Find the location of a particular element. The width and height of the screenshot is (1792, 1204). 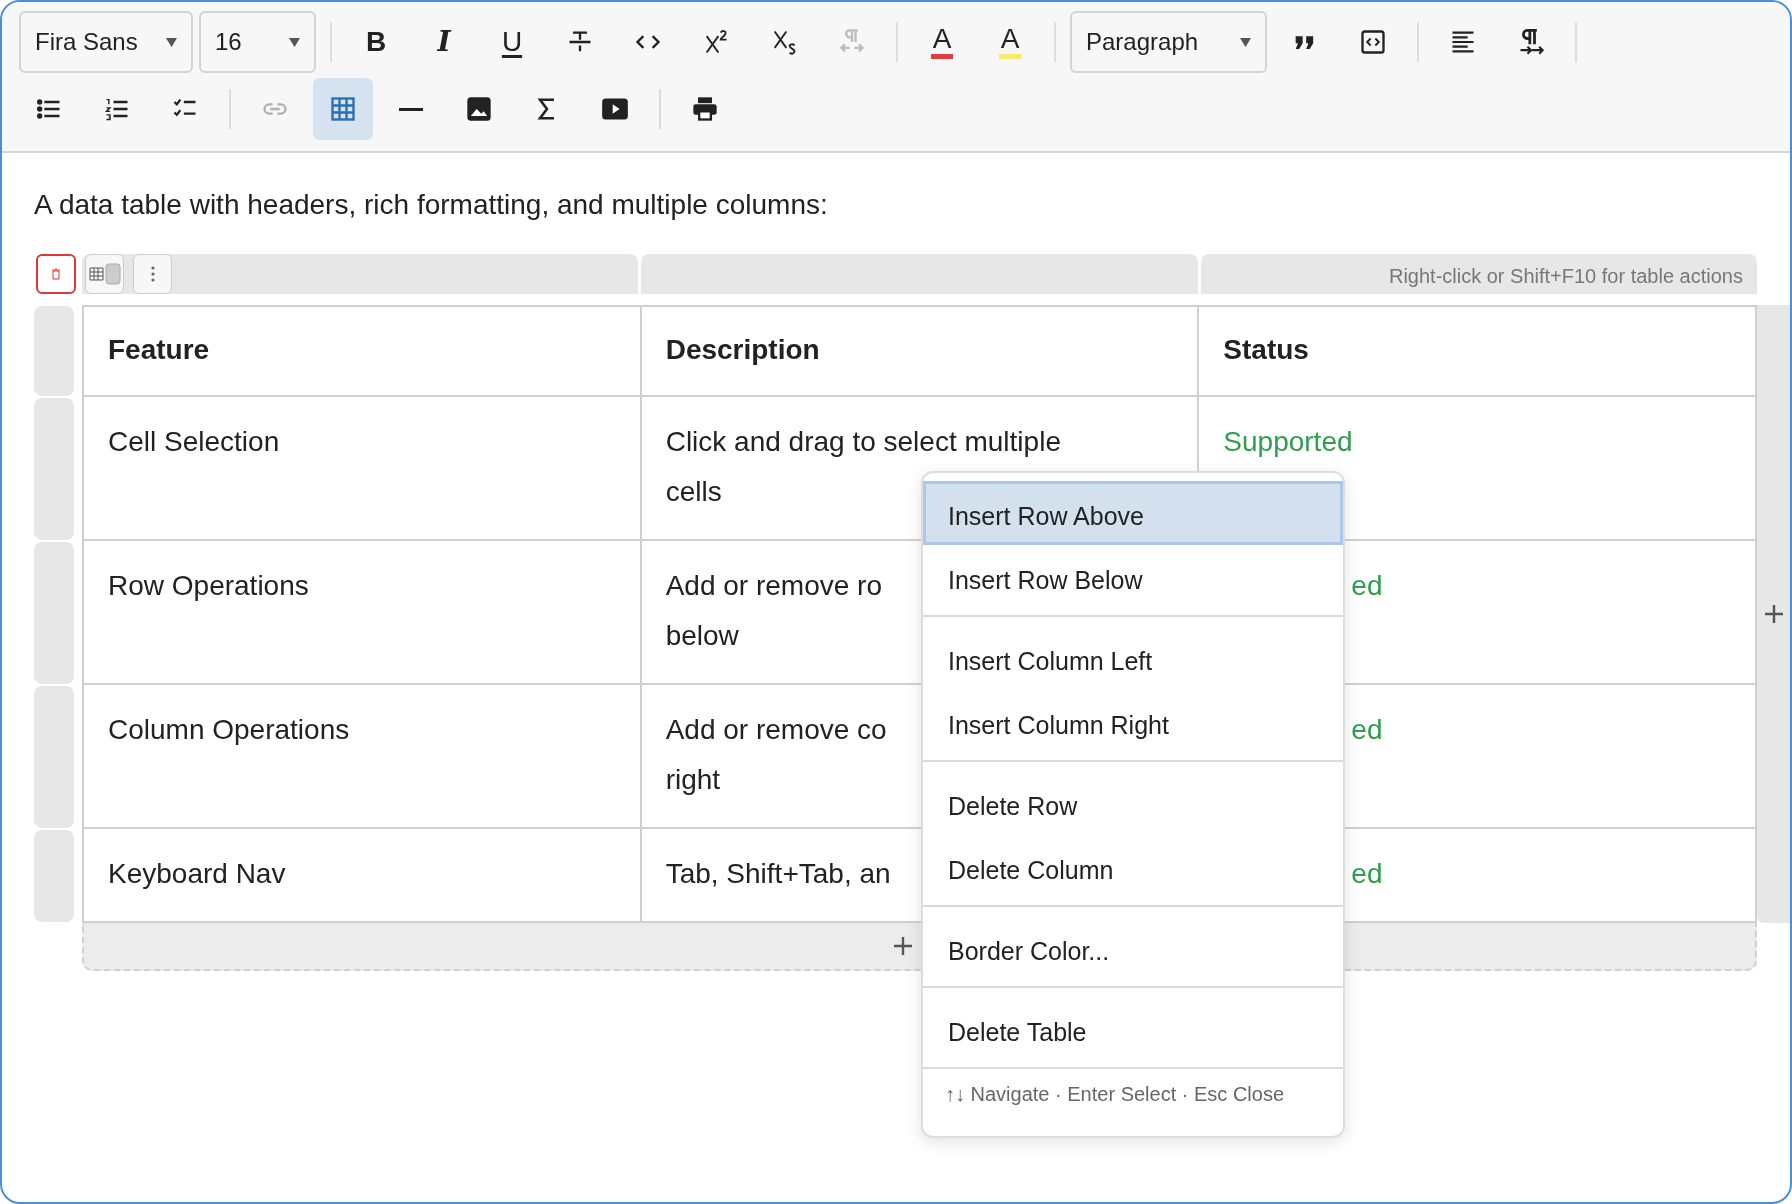

table-cell: Cell Selection is located at coordinates (363, 469).